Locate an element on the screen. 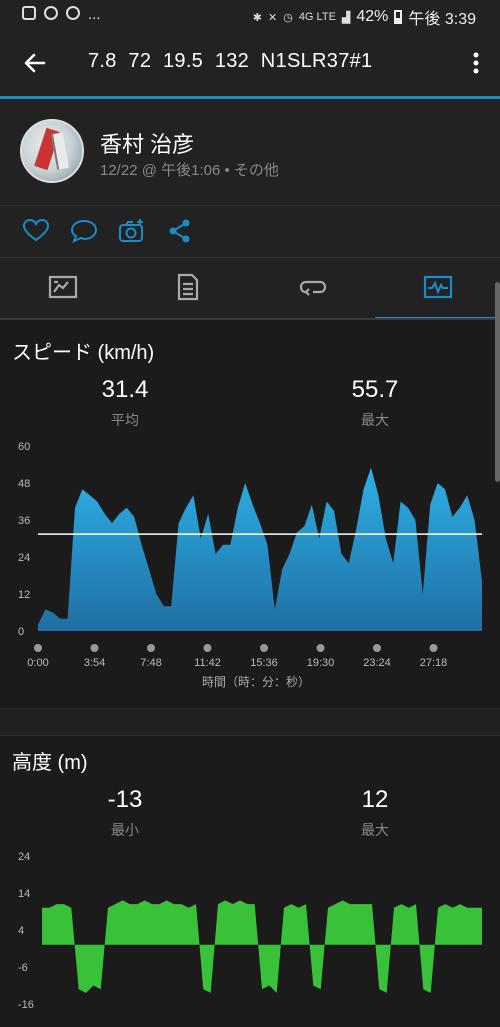 The height and width of the screenshot is (1027, 500). more-vert-icon is located at coordinates (476, 63).